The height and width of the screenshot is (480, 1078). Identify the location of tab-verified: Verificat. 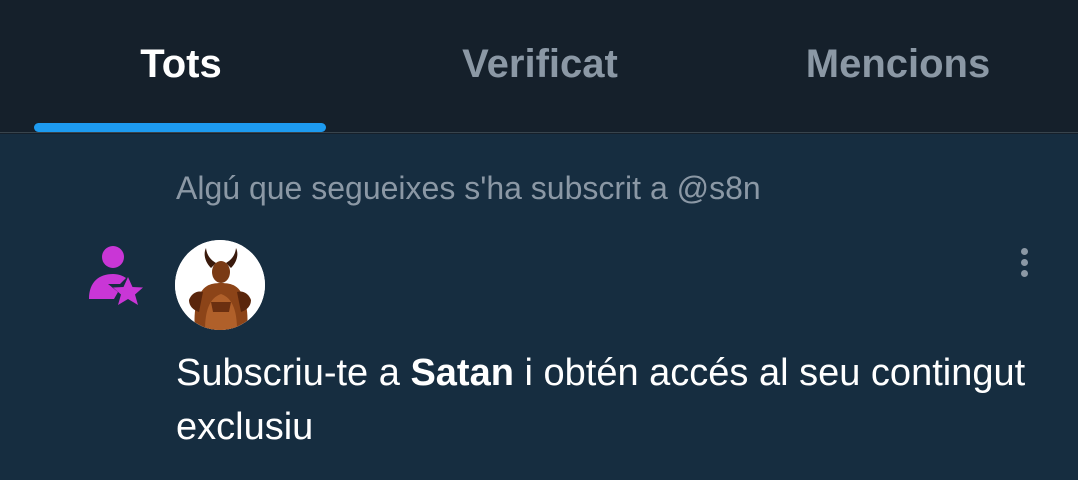
(540, 66).